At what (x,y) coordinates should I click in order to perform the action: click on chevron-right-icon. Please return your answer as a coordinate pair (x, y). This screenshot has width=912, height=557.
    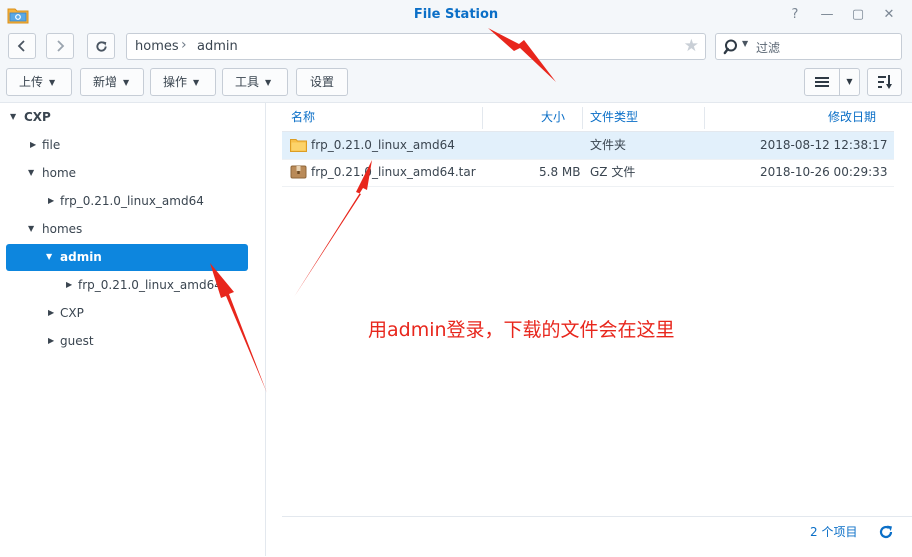
    Looking at the image, I should click on (61, 46).